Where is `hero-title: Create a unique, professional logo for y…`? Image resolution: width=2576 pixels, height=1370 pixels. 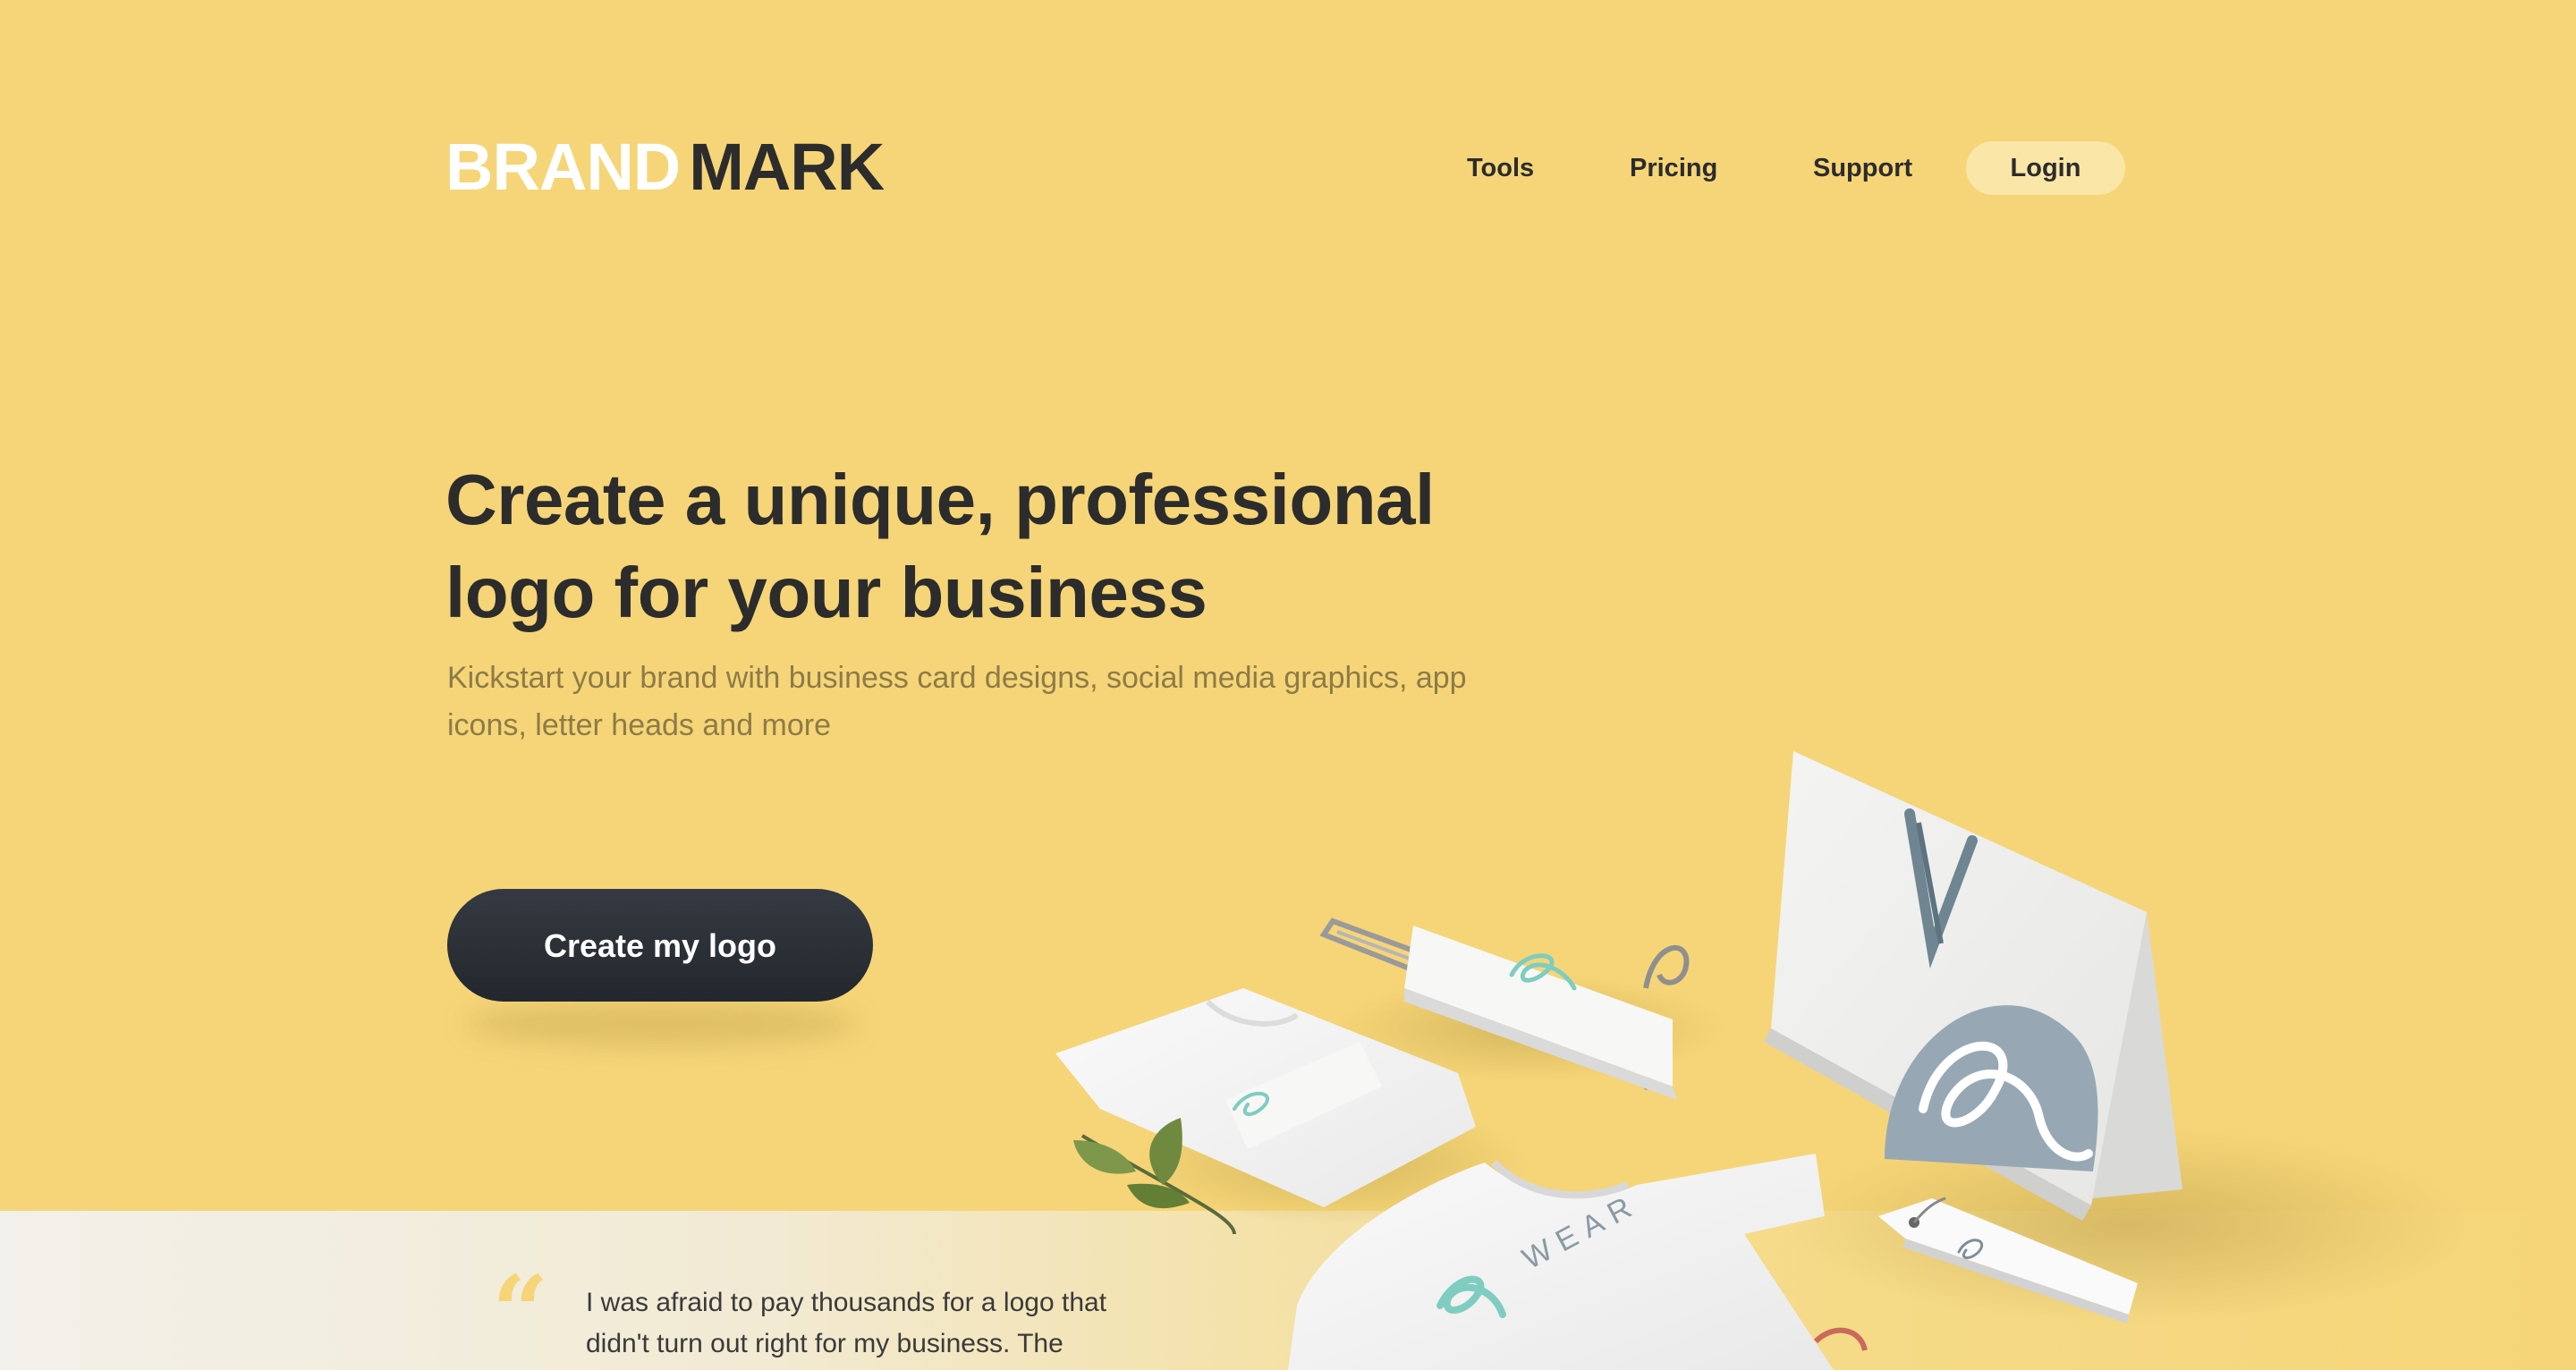 hero-title: Create a unique, professional logo for y… is located at coordinates (940, 546).